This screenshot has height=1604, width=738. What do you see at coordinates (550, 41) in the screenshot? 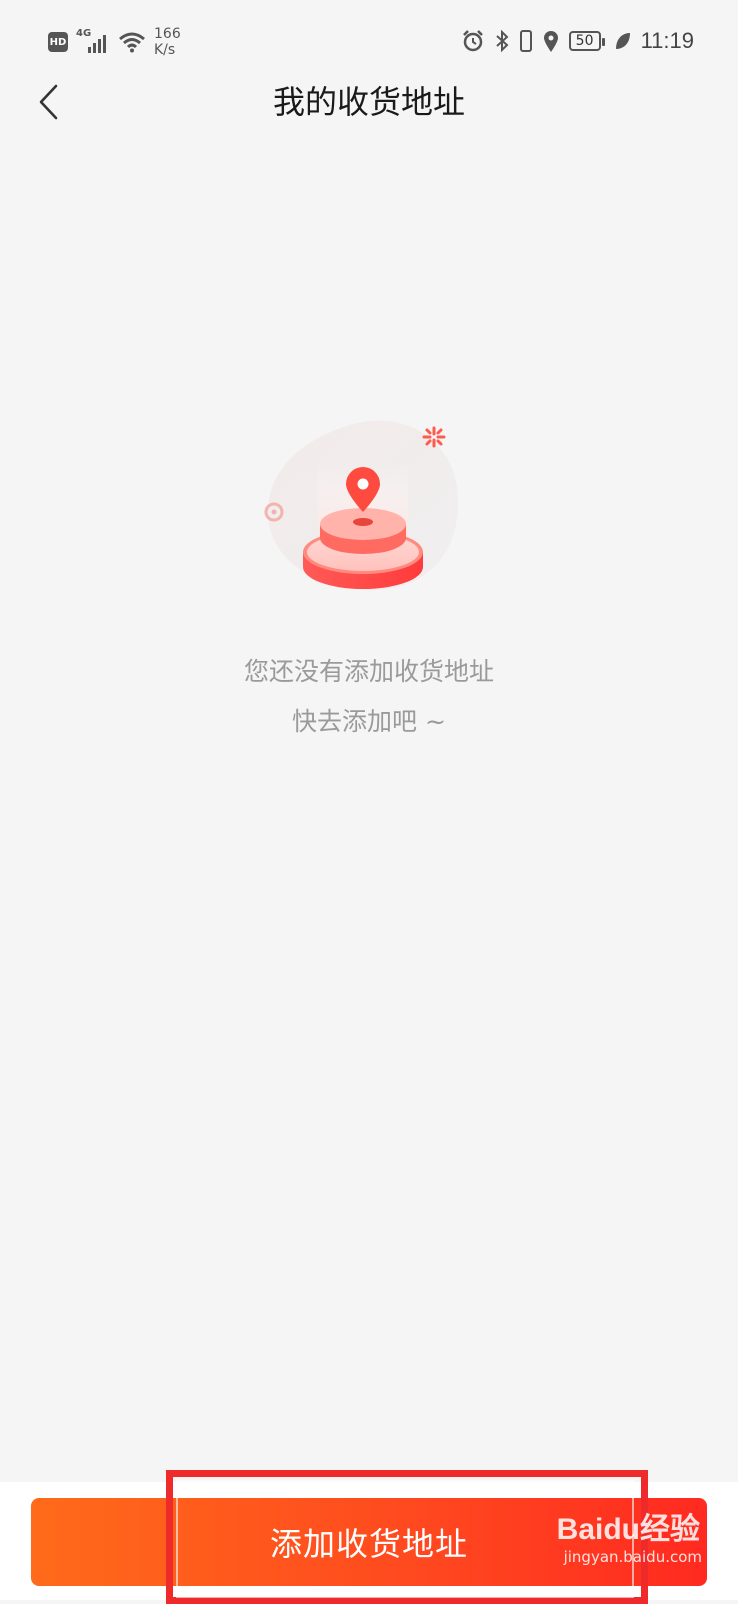
I see `location-icon` at bounding box center [550, 41].